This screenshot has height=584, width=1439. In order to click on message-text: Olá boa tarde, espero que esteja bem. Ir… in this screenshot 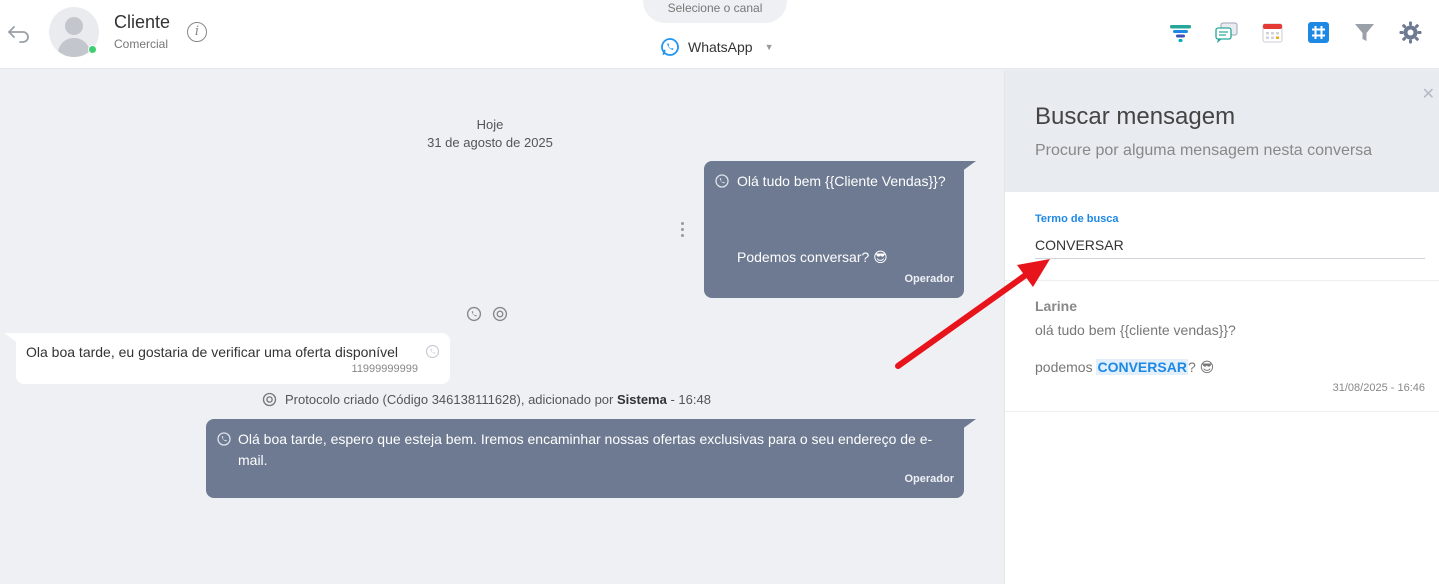, I will do `click(585, 449)`.